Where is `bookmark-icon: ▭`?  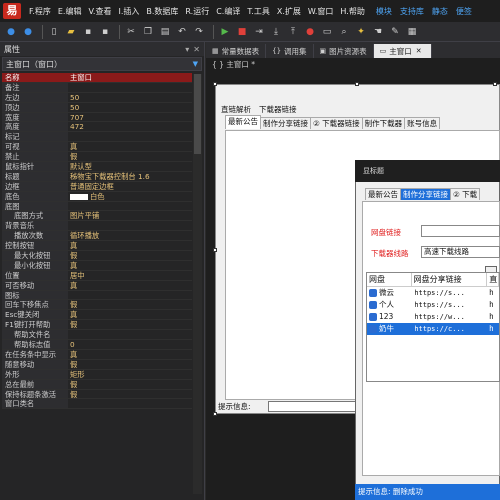 bookmark-icon: ▭ is located at coordinates (327, 32).